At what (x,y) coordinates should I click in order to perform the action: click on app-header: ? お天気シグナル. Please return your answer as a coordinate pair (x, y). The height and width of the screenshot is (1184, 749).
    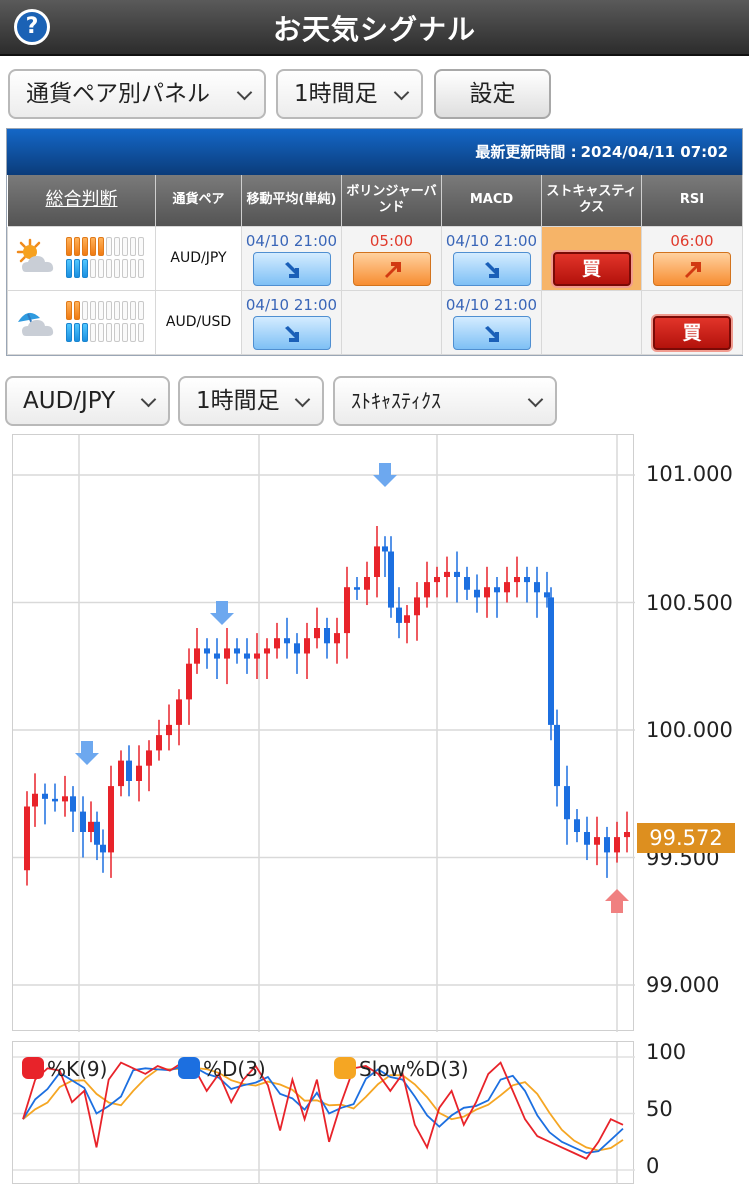
    Looking at the image, I should click on (374, 28).